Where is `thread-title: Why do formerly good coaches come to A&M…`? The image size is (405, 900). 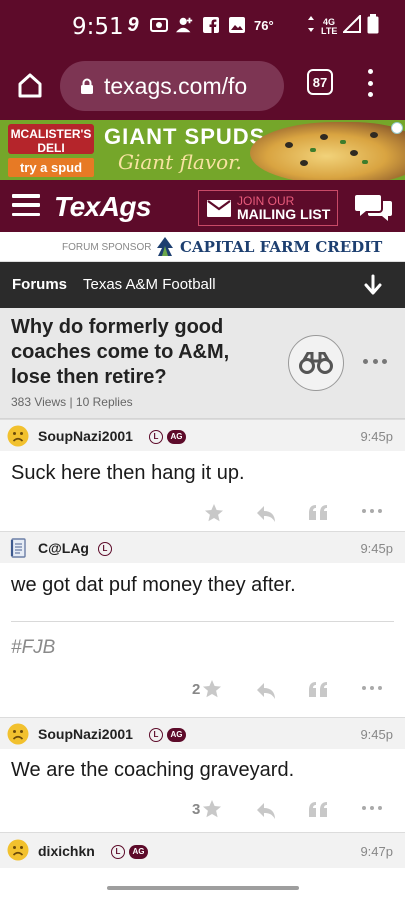
thread-title: Why do formerly good coaches come to A&M… is located at coordinates (120, 352).